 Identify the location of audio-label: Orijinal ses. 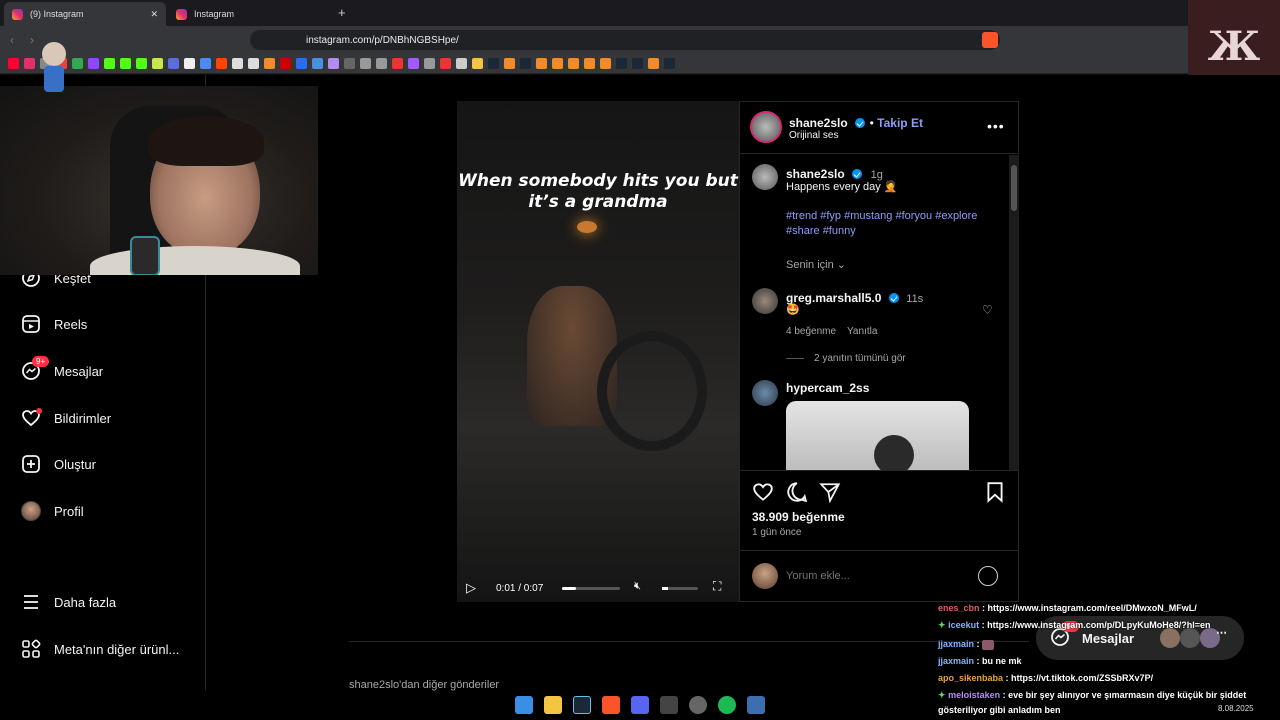
(813, 135).